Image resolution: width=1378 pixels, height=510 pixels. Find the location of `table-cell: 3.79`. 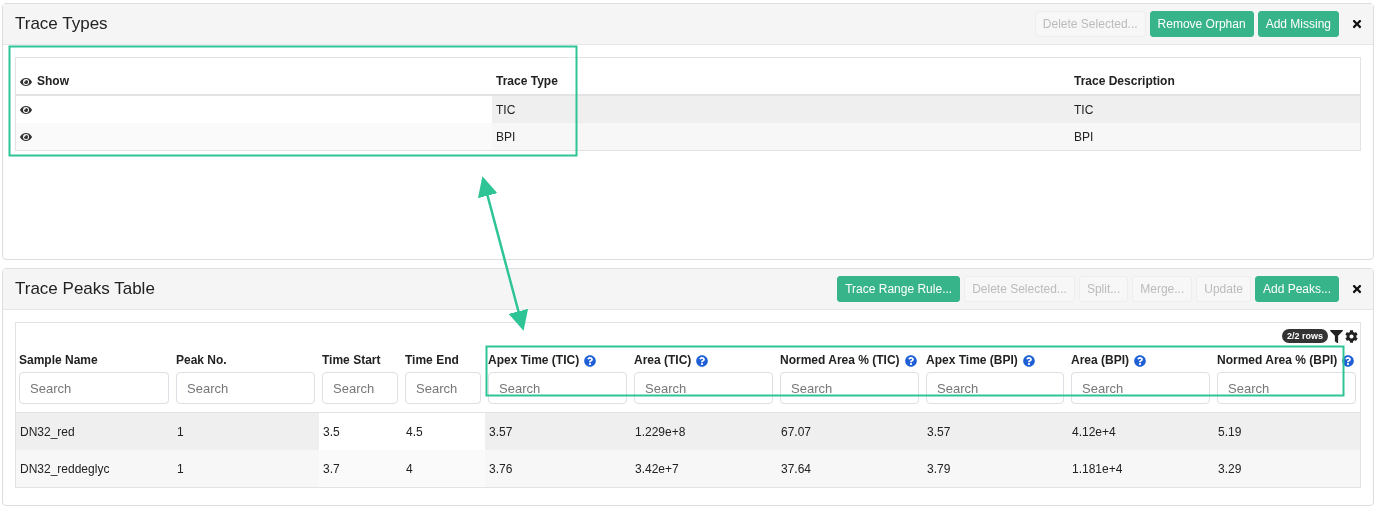

table-cell: 3.79 is located at coordinates (995, 468).